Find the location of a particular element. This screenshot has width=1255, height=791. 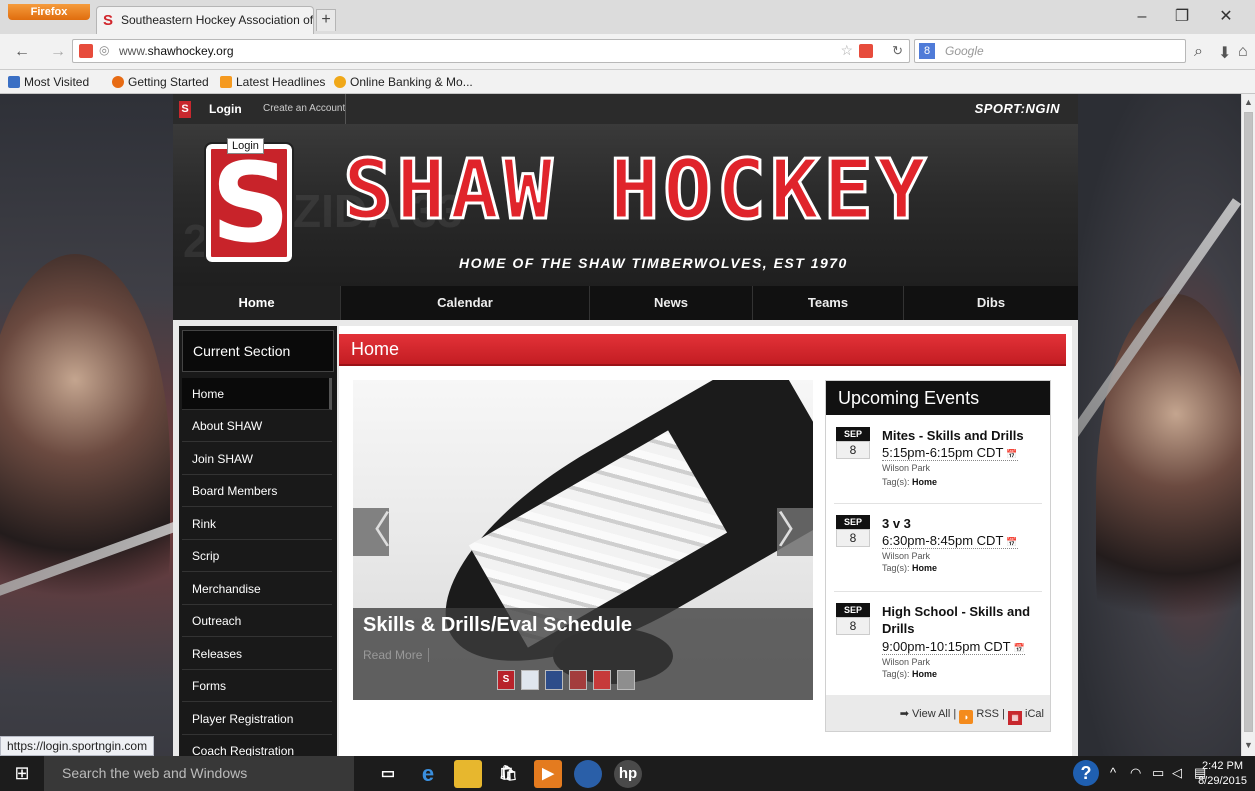

maximize-button: ❐ is located at coordinates (1182, 17).